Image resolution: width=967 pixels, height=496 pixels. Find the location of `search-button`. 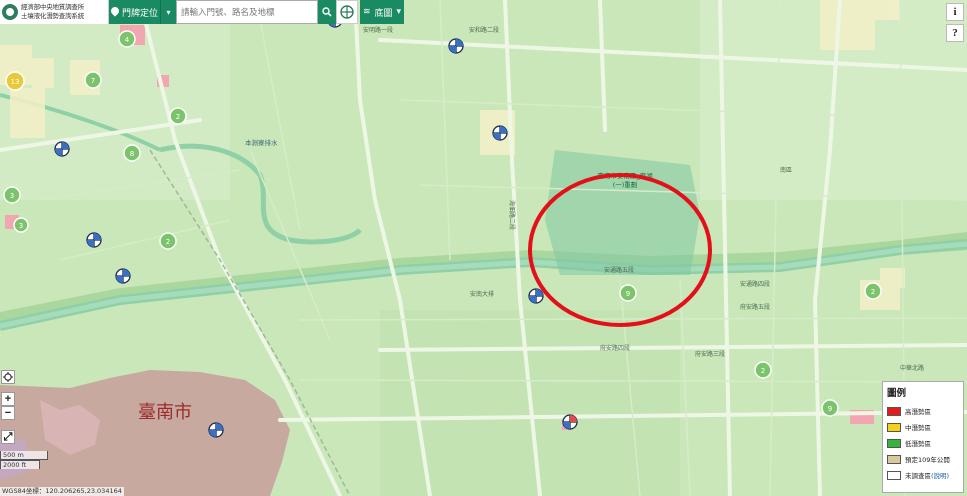

search-button is located at coordinates (327, 12).